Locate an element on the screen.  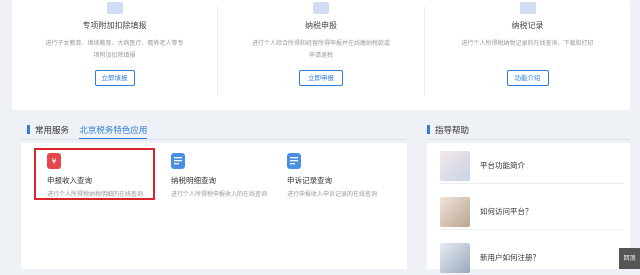
declare-now-button: 立即申报 is located at coordinates (321, 78).